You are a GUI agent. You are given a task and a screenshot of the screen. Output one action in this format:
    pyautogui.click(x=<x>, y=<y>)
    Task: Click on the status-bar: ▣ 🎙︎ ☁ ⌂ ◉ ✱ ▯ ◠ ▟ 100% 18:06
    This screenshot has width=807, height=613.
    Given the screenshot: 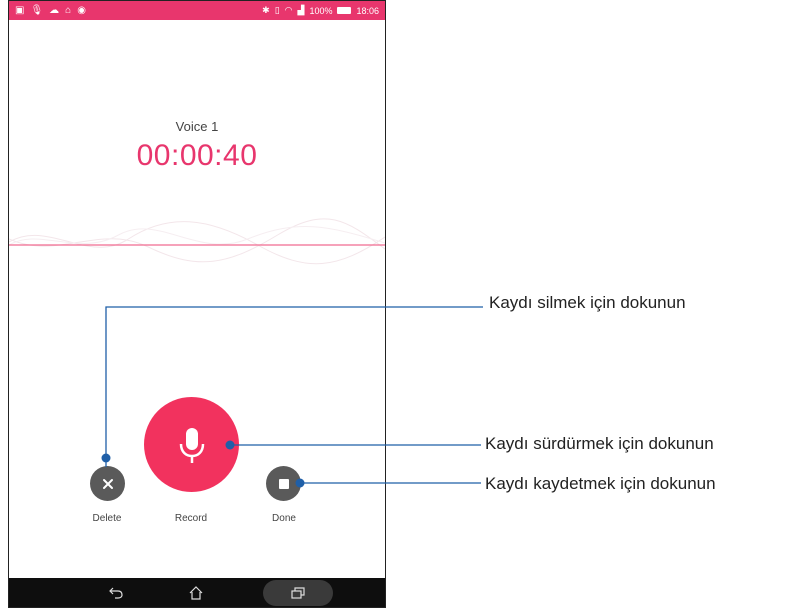 What is the action you would take?
    pyautogui.click(x=197, y=10)
    